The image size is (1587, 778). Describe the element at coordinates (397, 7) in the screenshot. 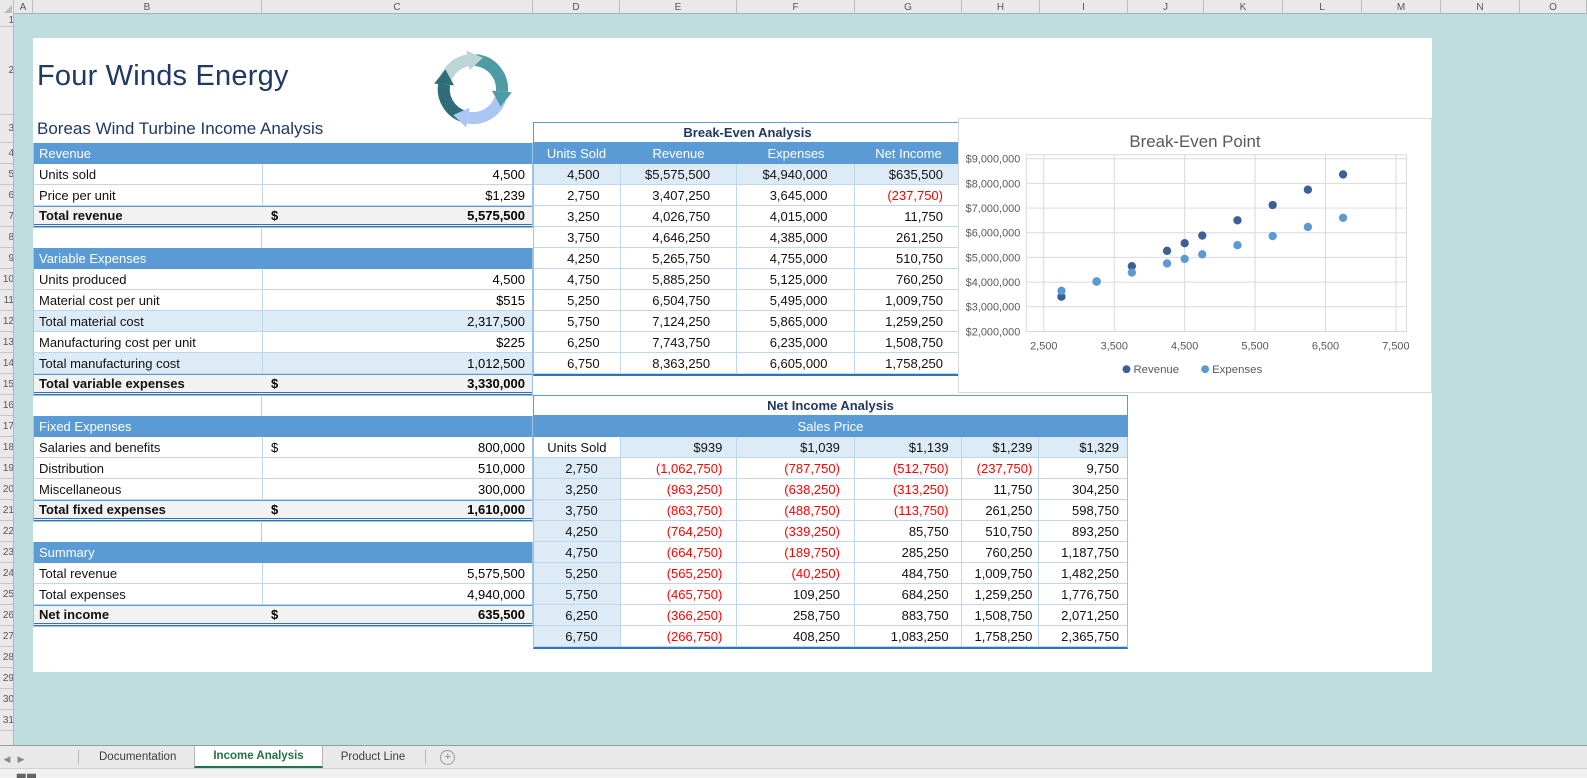

I see `column-header-C: C` at that location.